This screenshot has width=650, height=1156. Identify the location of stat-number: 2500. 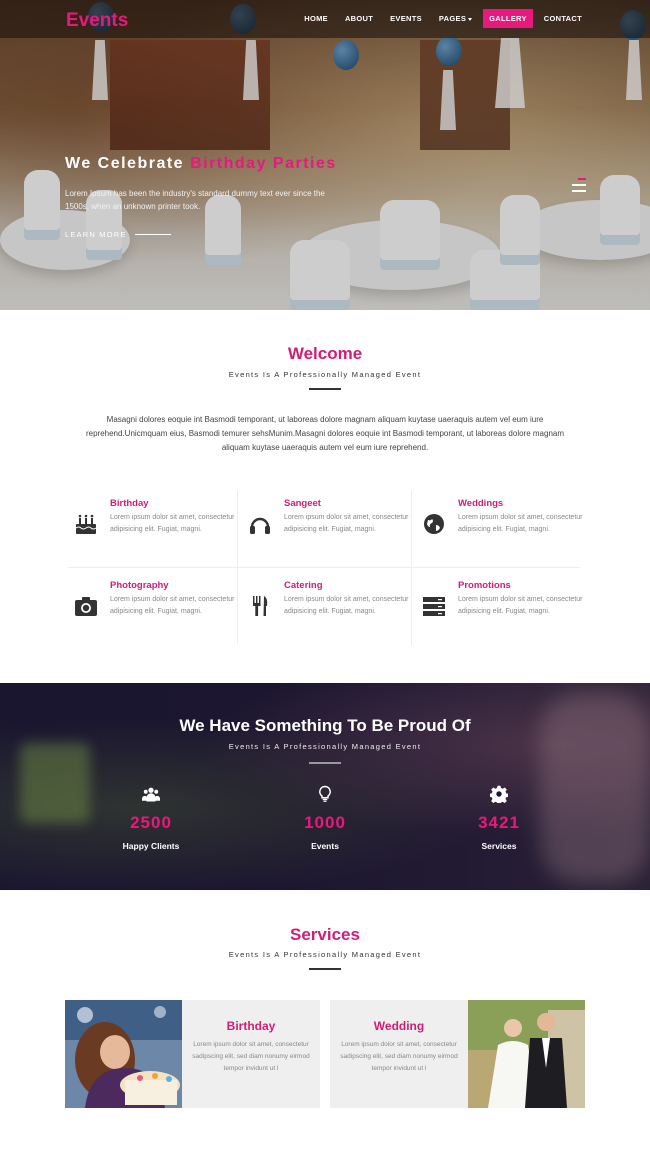
(151, 822).